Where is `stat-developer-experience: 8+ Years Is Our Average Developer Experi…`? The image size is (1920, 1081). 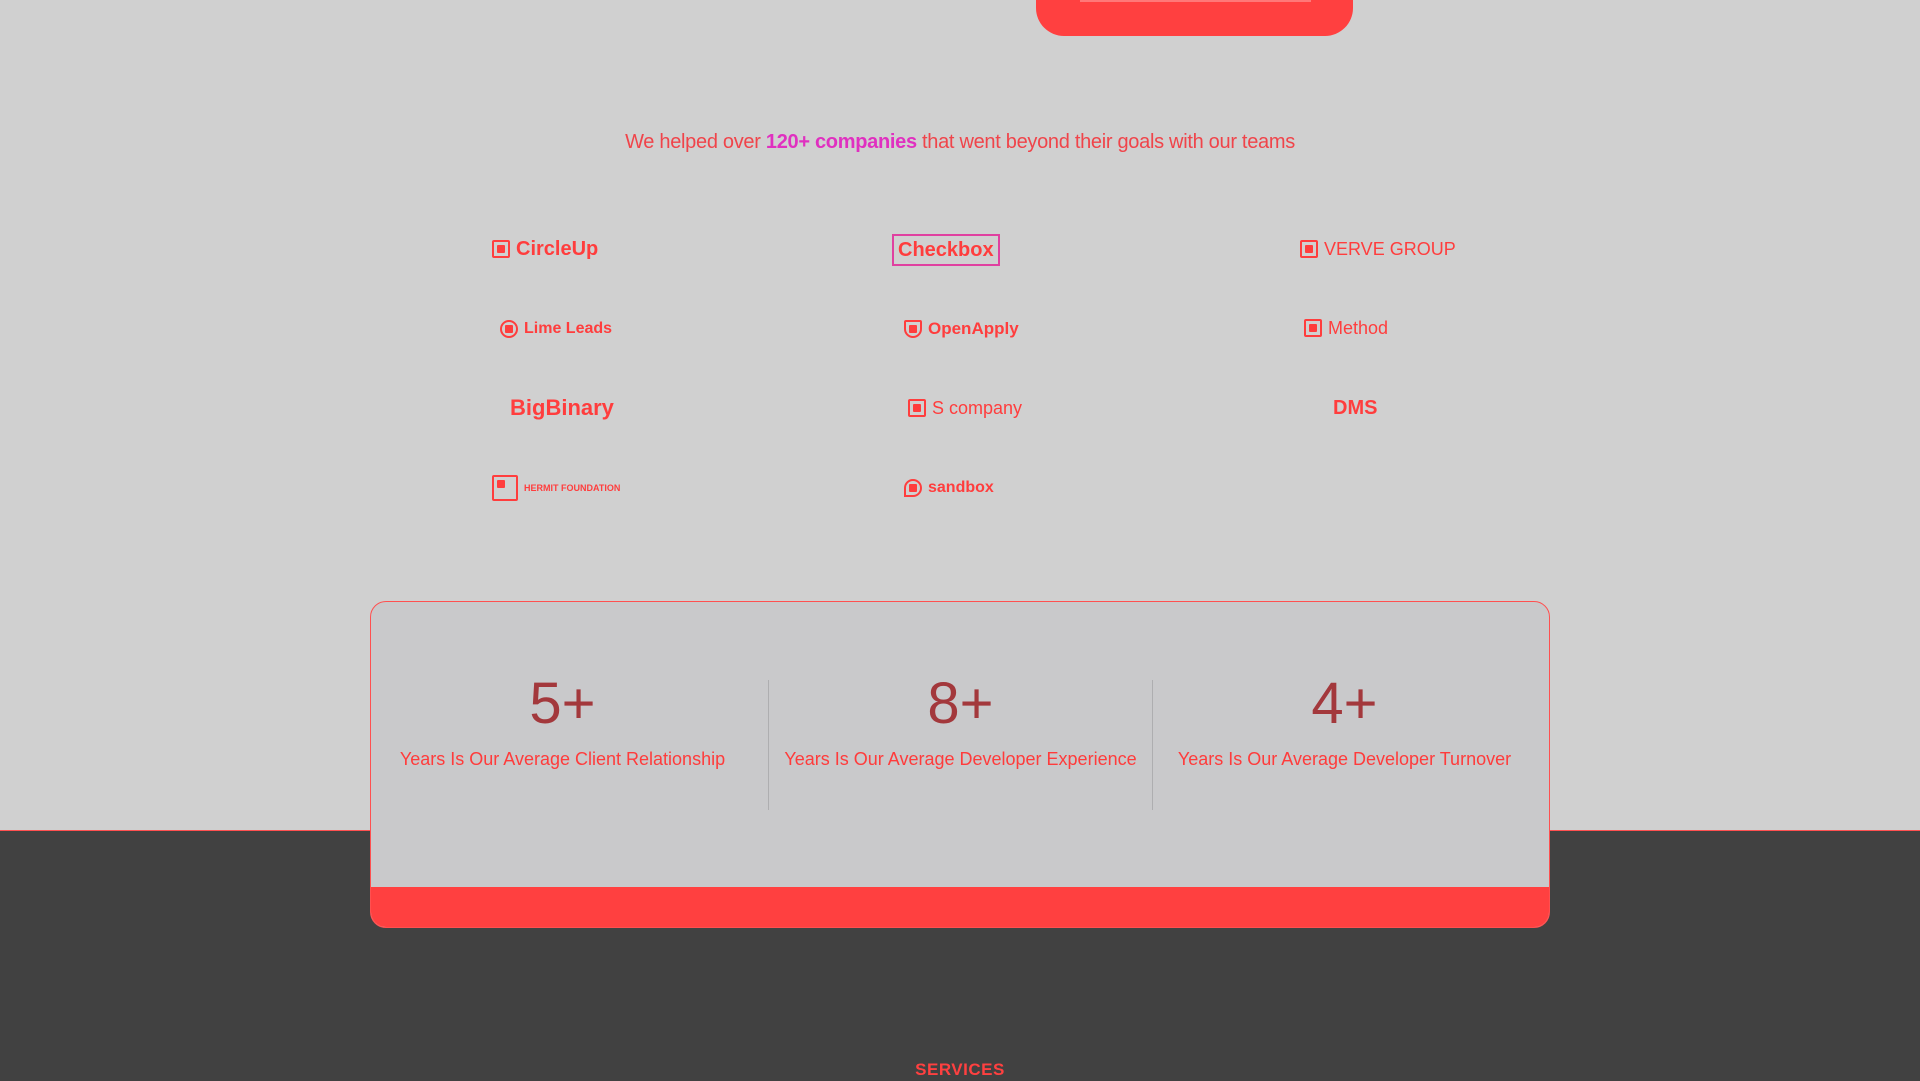 stat-developer-experience: 8+ Years Is Our Average Developer Experi… is located at coordinates (960, 722).